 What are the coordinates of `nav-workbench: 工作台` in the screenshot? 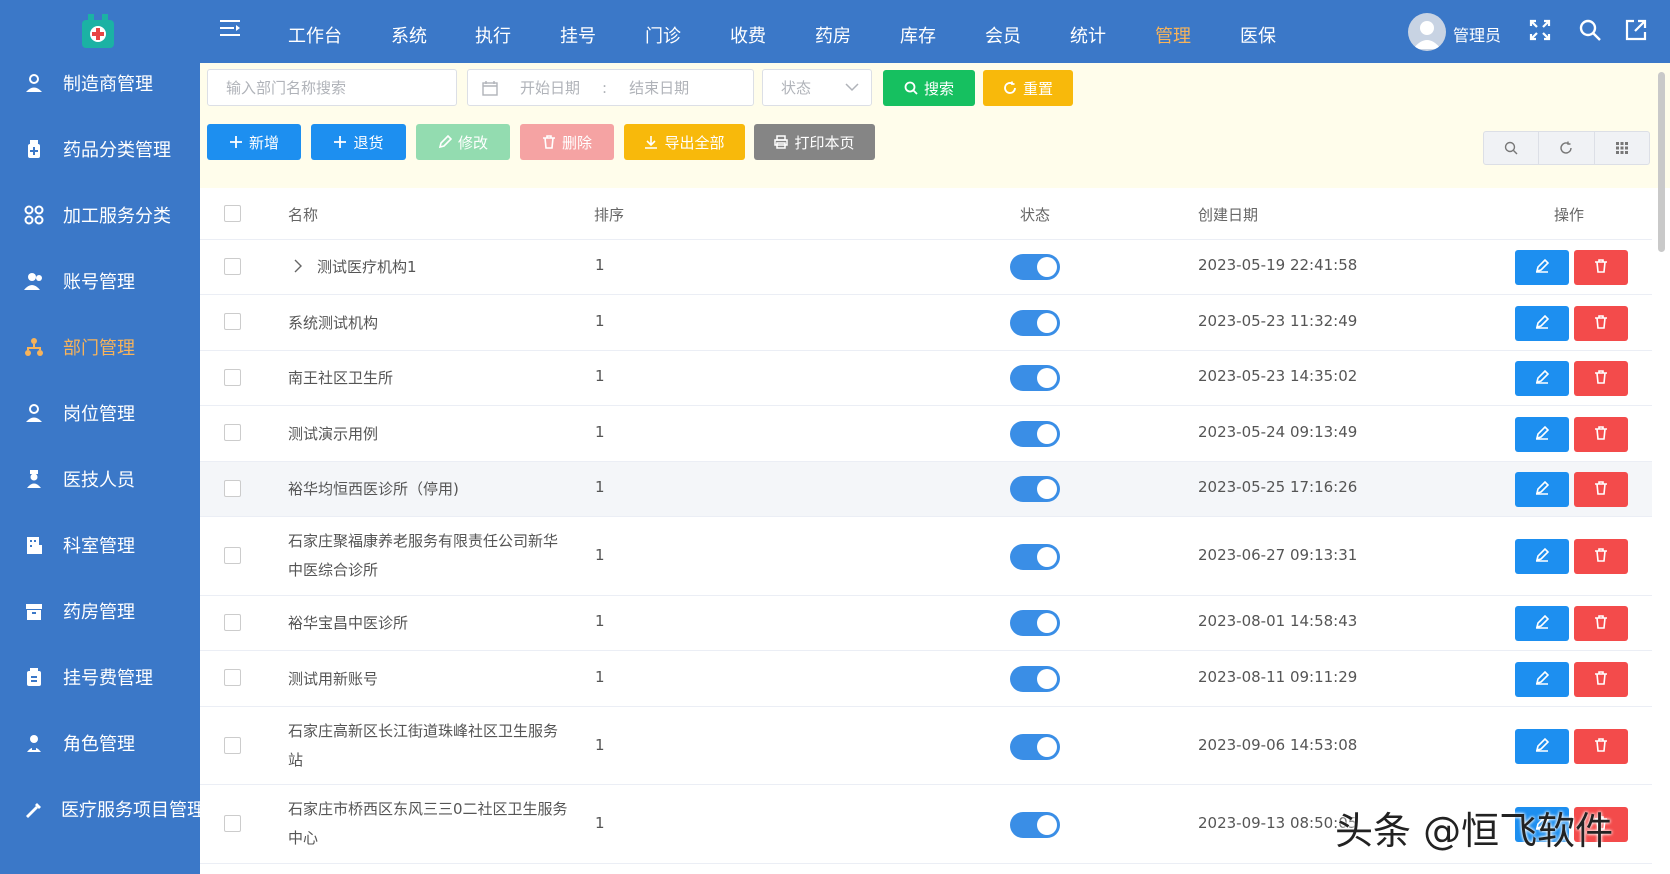 It's located at (315, 35).